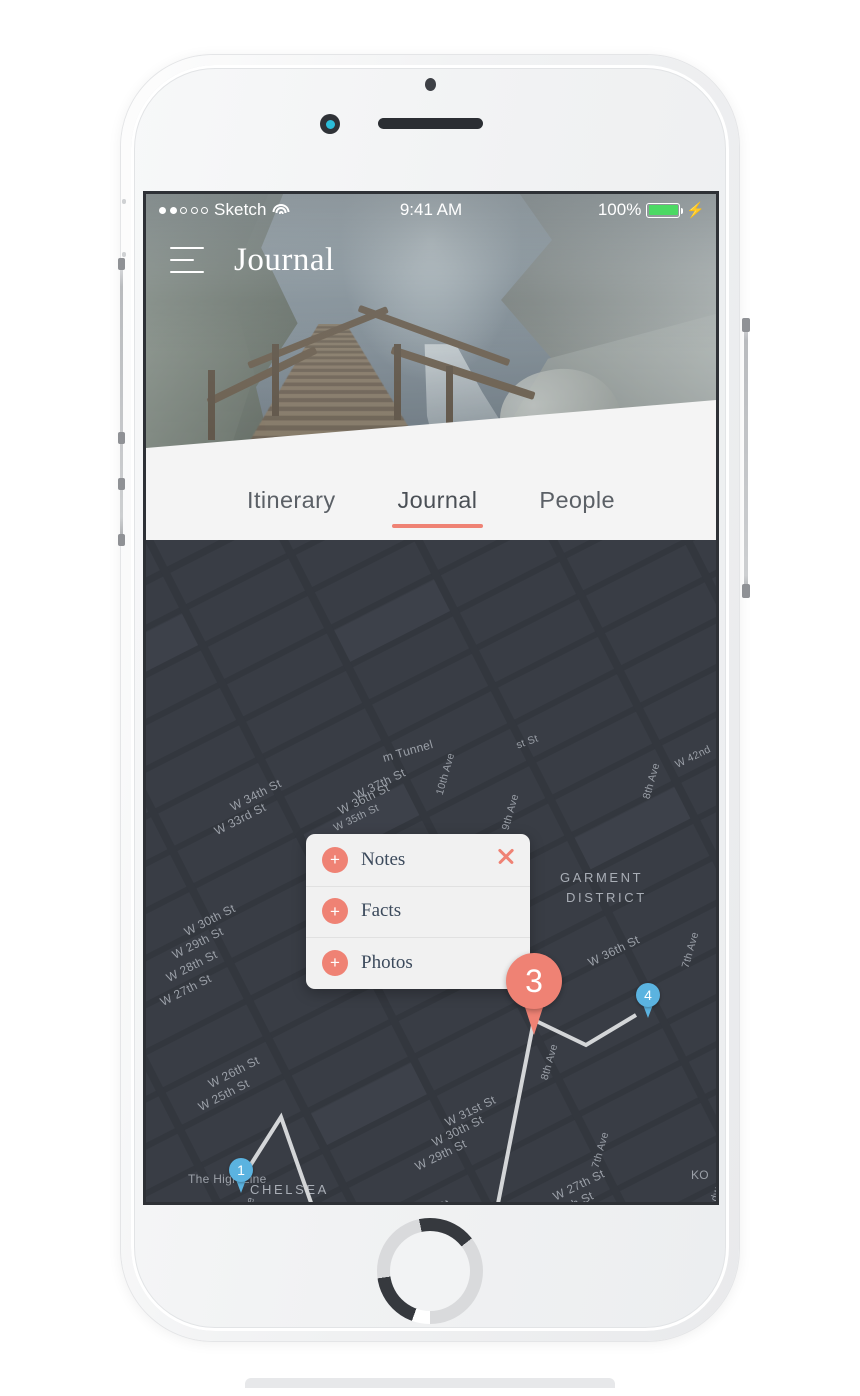 This screenshot has height=1396, width=860. I want to click on charging-bolt-icon: ⚡, so click(695, 210).